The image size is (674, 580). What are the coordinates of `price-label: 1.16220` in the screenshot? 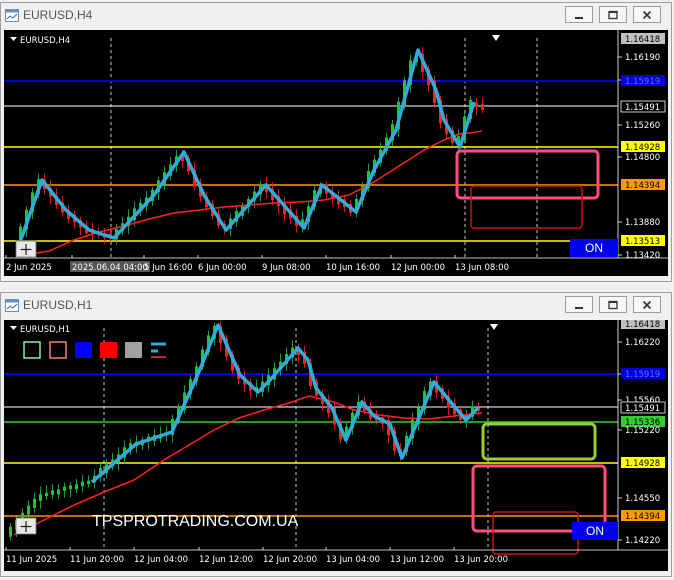 It's located at (642, 343).